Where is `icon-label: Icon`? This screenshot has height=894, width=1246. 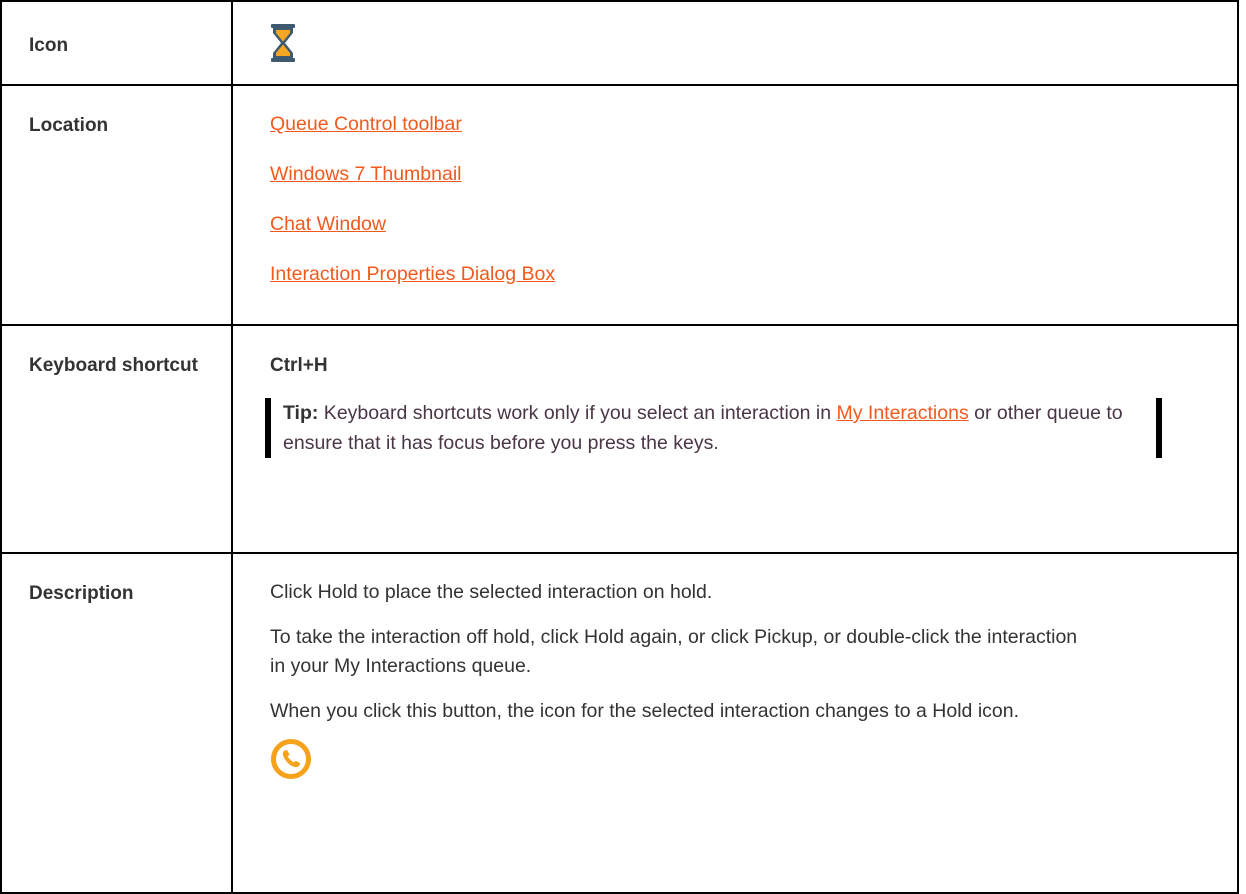
icon-label: Icon is located at coordinates (116, 43).